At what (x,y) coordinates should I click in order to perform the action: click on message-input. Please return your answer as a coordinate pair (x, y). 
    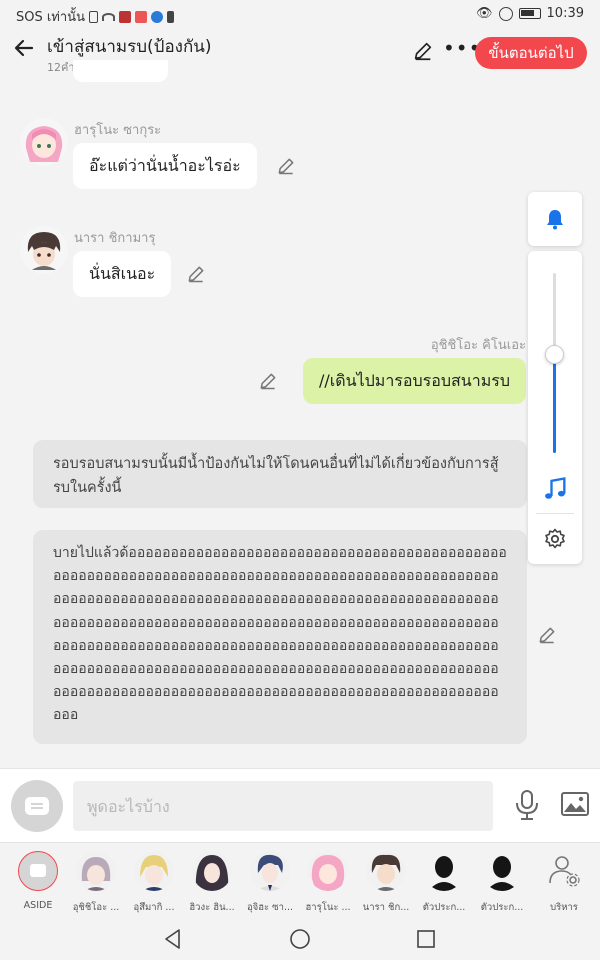
    Looking at the image, I should click on (283, 806).